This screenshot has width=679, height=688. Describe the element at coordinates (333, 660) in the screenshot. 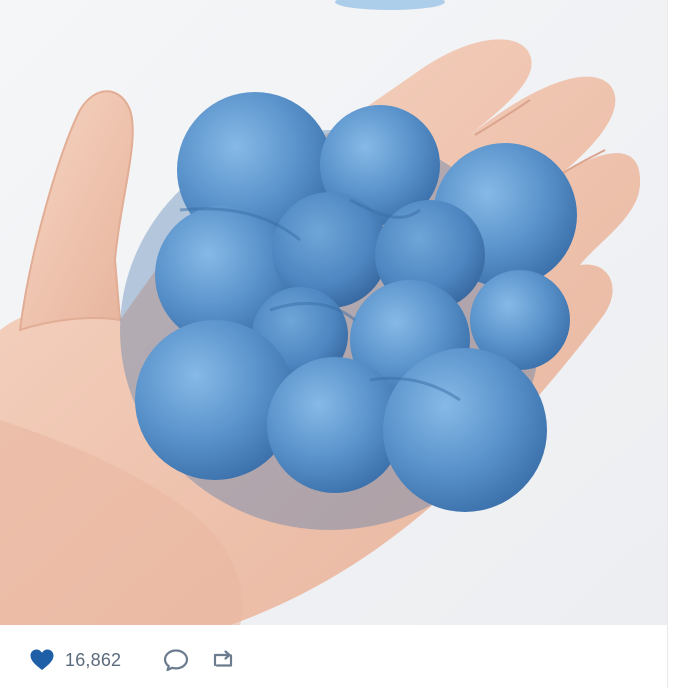

I see `post-action-bar: 16,862` at that location.